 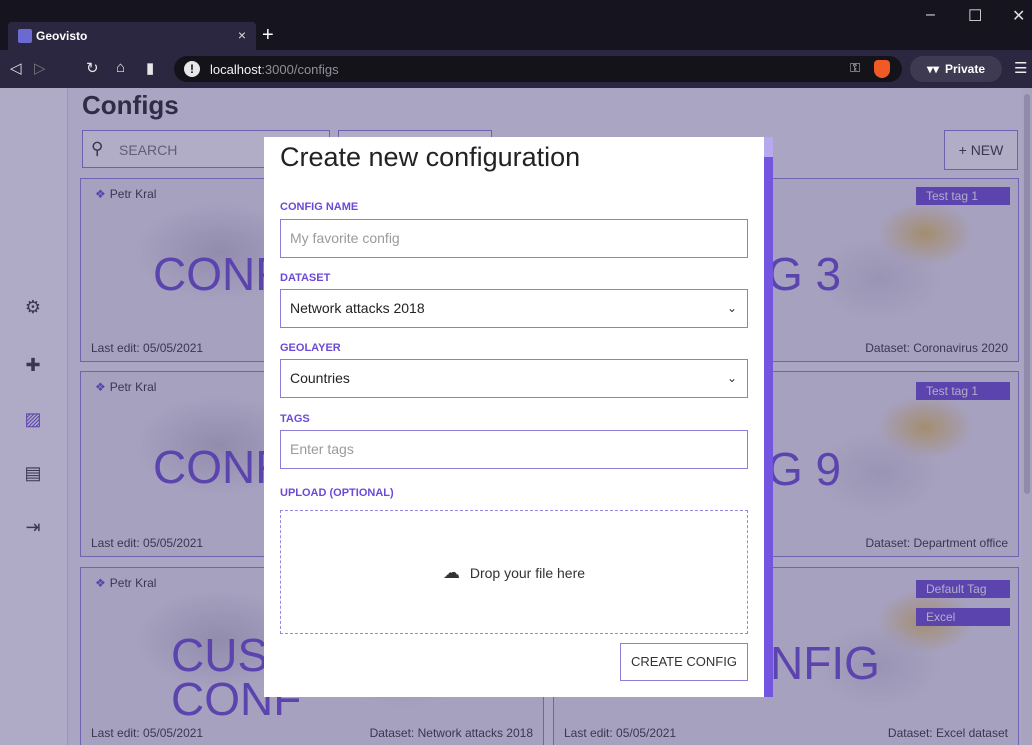 I want to click on dataset-value: Network attacks 2018, so click(x=357, y=308).